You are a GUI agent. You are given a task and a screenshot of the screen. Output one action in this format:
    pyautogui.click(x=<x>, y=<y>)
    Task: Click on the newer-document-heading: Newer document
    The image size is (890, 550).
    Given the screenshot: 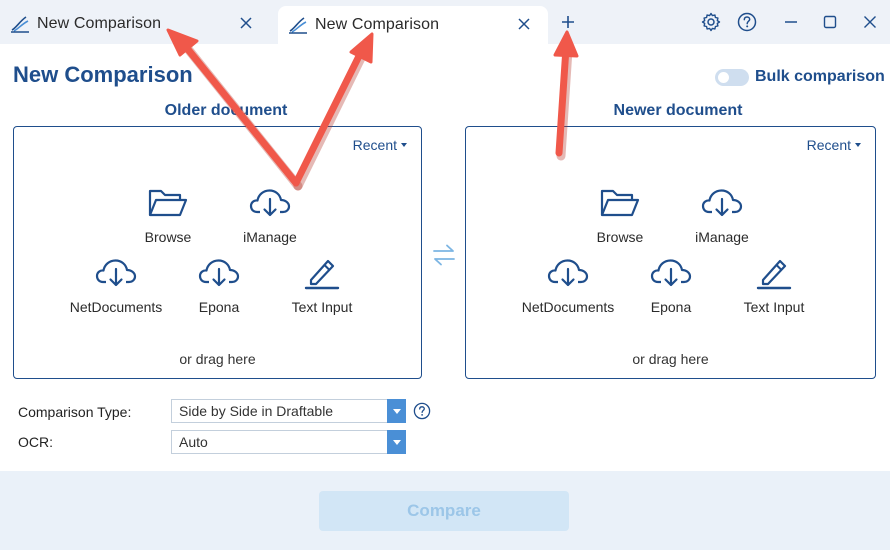 What is the action you would take?
    pyautogui.click(x=678, y=110)
    